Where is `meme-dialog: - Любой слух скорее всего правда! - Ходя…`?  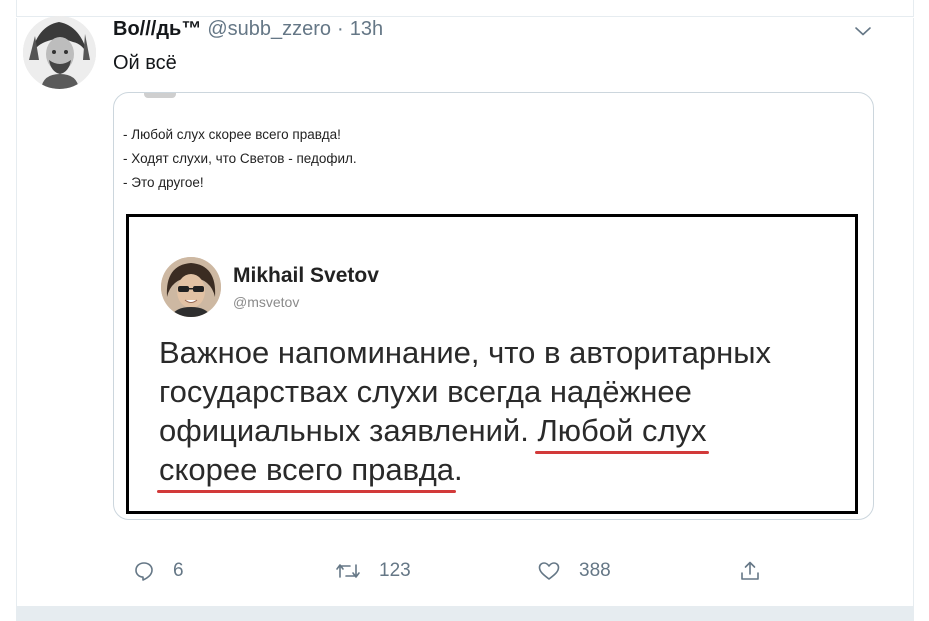 meme-dialog: - Любой слух скорее всего правда! - Ходя… is located at coordinates (240, 159).